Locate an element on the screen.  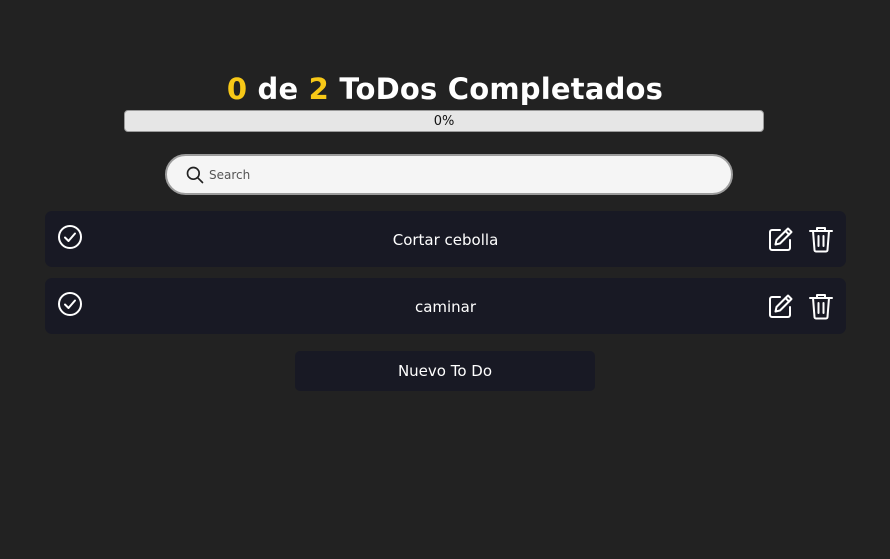
progress-bar: 0% is located at coordinates (444, 121).